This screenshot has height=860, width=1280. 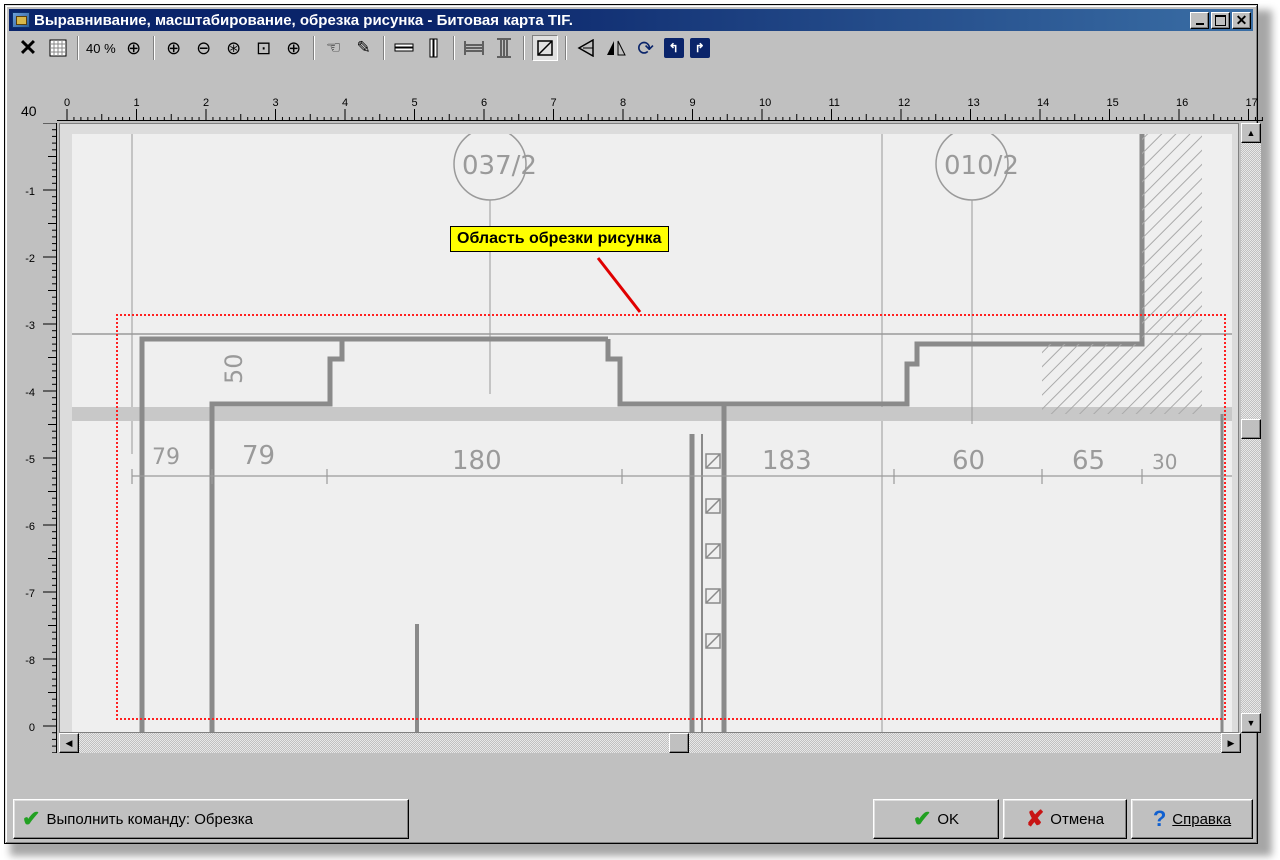 I want to click on grid-icon, so click(x=58, y=48).